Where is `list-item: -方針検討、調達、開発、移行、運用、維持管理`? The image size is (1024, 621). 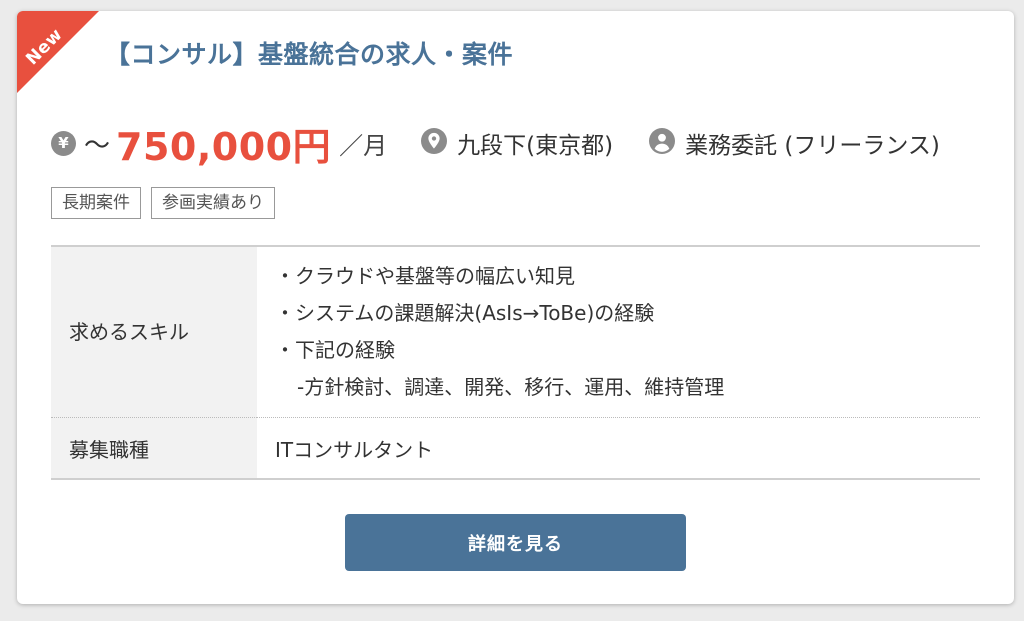 list-item: -方針検討、調達、開発、移行、運用、維持管理 is located at coordinates (511, 387).